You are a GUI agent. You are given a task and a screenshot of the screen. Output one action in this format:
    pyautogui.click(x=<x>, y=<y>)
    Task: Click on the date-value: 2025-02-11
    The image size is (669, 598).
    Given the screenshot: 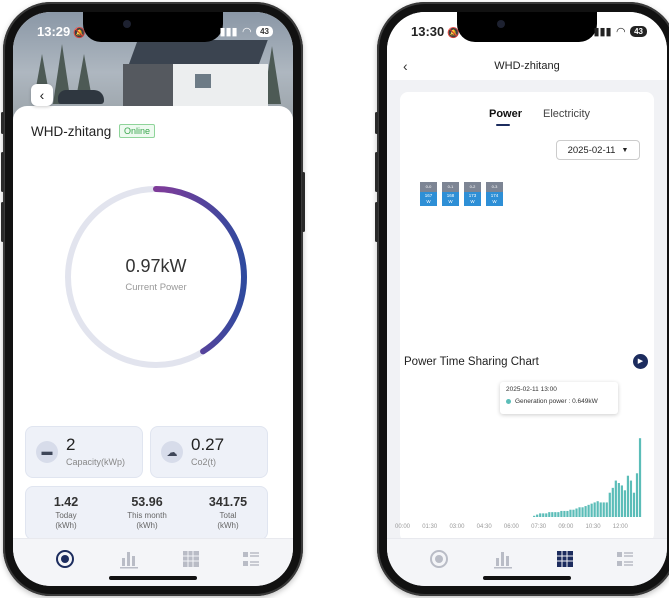 What is the action you would take?
    pyautogui.click(x=591, y=150)
    